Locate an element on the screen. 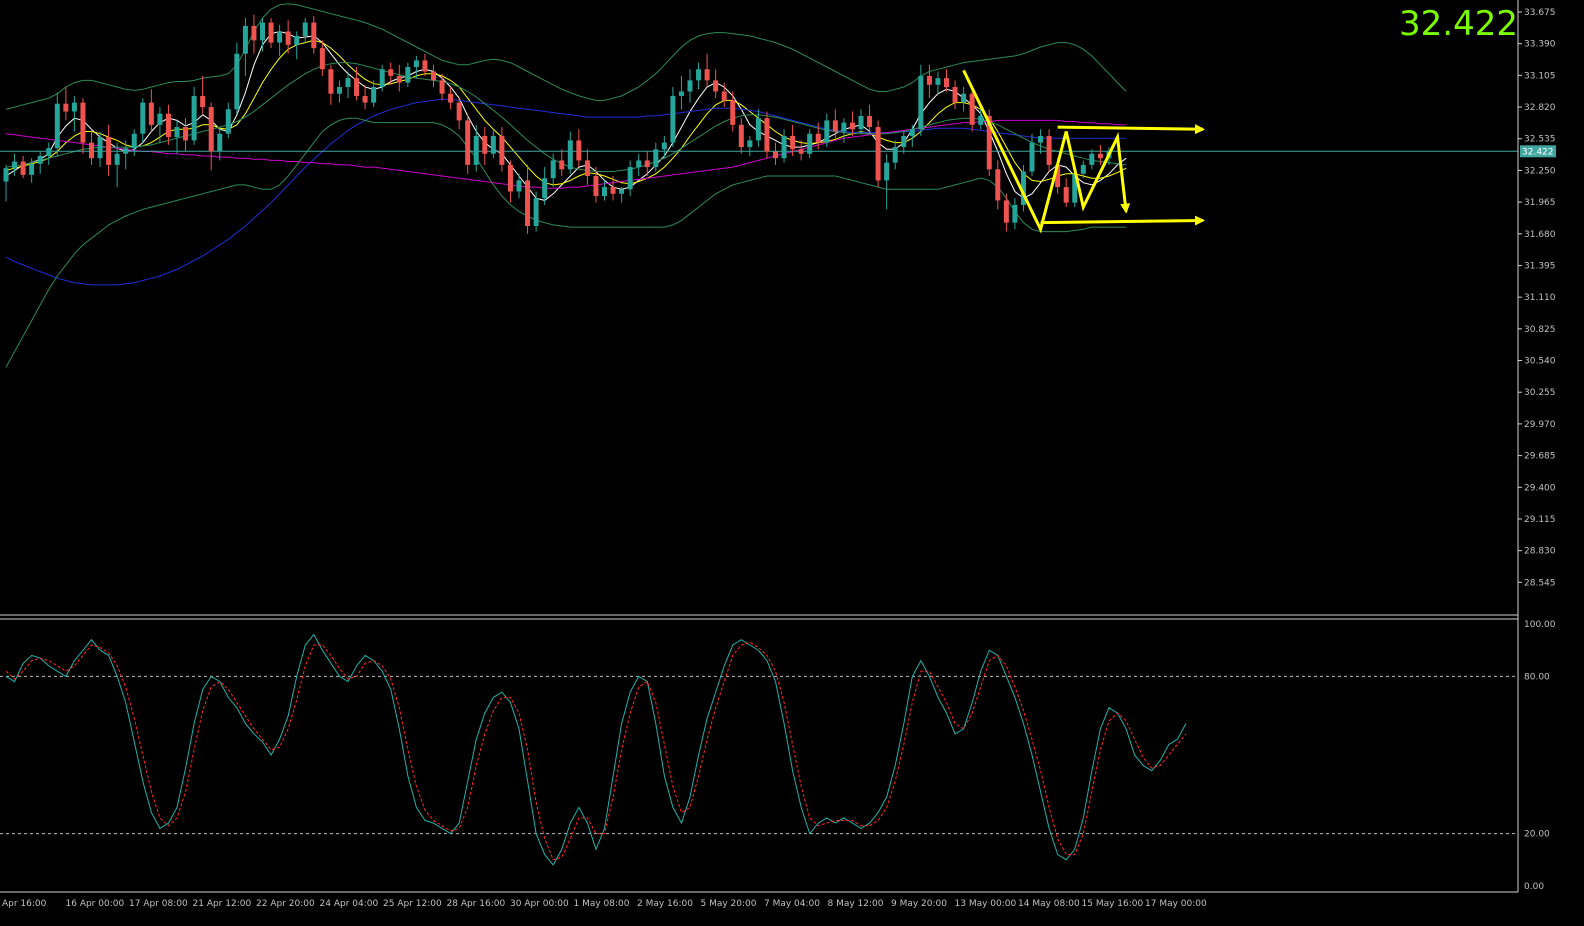  y-tick-label: 30.825 is located at coordinates (1540, 330).